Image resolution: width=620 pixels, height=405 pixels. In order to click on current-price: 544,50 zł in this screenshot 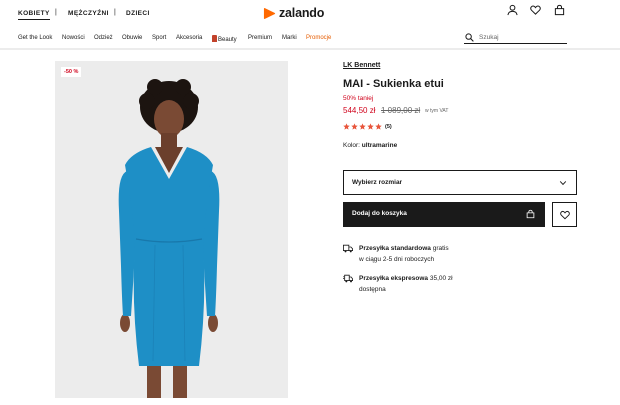, I will do `click(359, 110)`.